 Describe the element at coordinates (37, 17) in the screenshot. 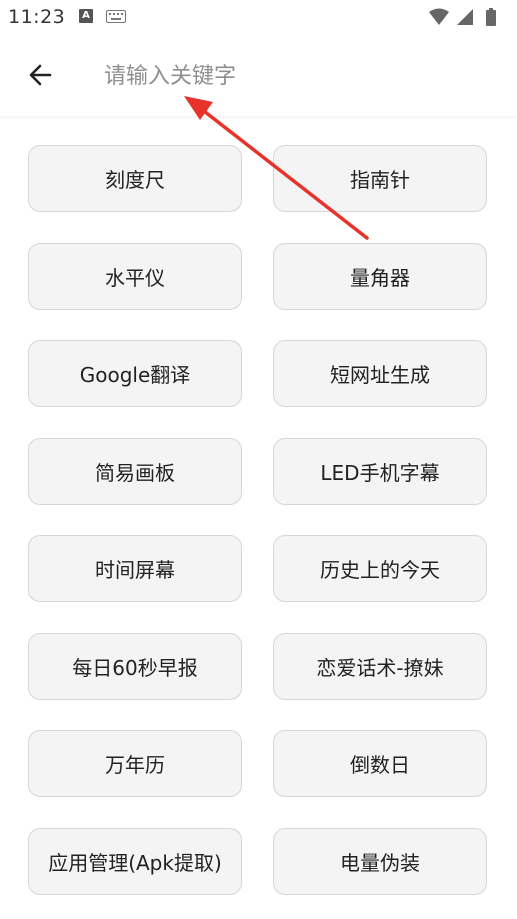

I see `status-time: 11:23` at that location.